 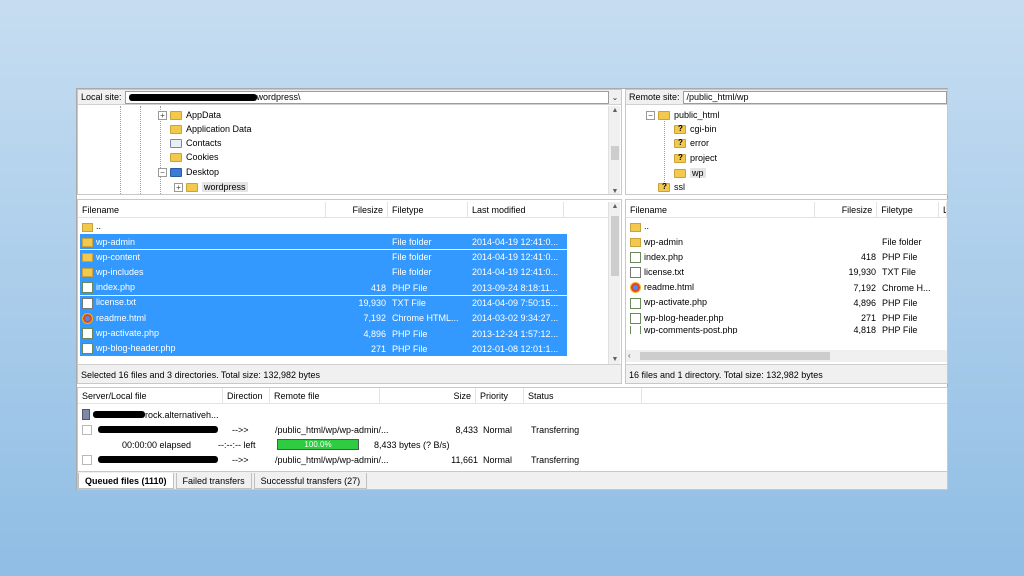 What do you see at coordinates (723, 242) in the screenshot?
I see `filename-cell: wp-admin` at bounding box center [723, 242].